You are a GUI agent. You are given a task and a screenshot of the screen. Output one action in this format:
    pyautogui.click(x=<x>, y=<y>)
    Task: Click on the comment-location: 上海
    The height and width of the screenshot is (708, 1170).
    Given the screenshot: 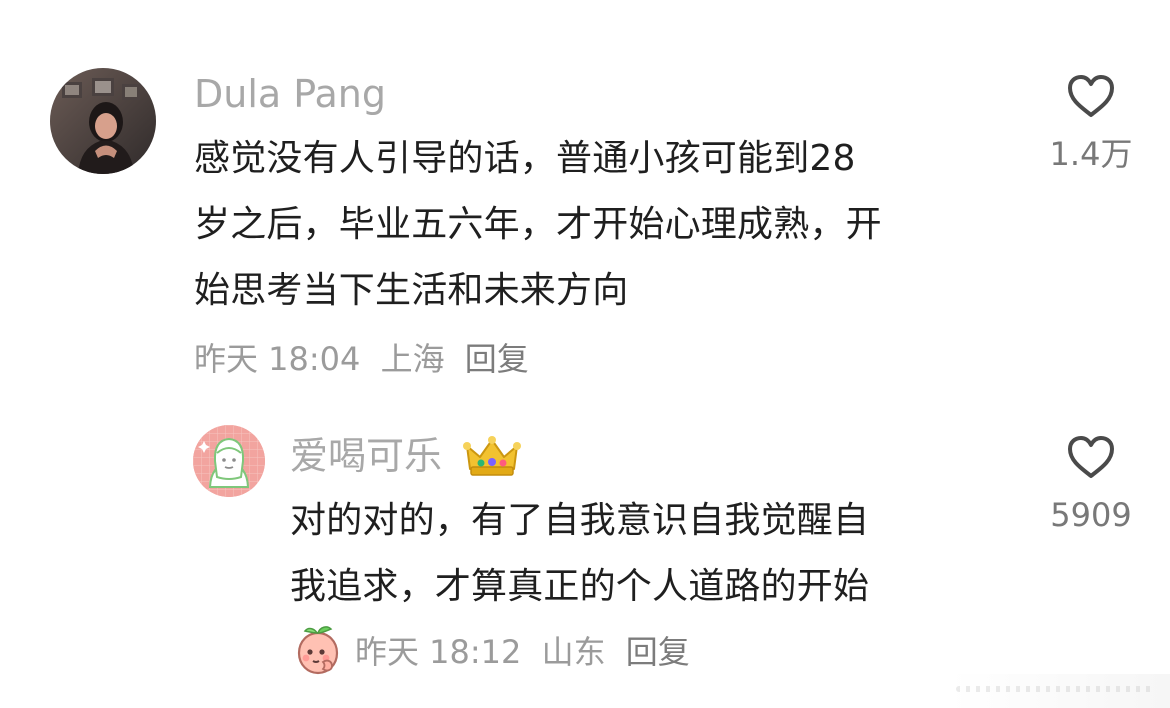 What is the action you would take?
    pyautogui.click(x=412, y=359)
    